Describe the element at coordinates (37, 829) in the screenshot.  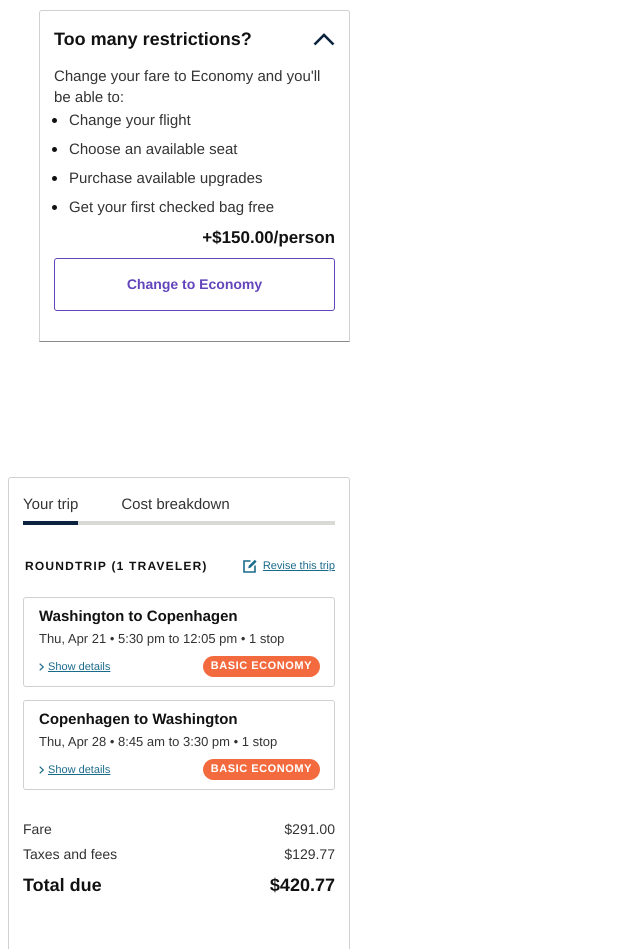
I see `cost-label: Fare` at that location.